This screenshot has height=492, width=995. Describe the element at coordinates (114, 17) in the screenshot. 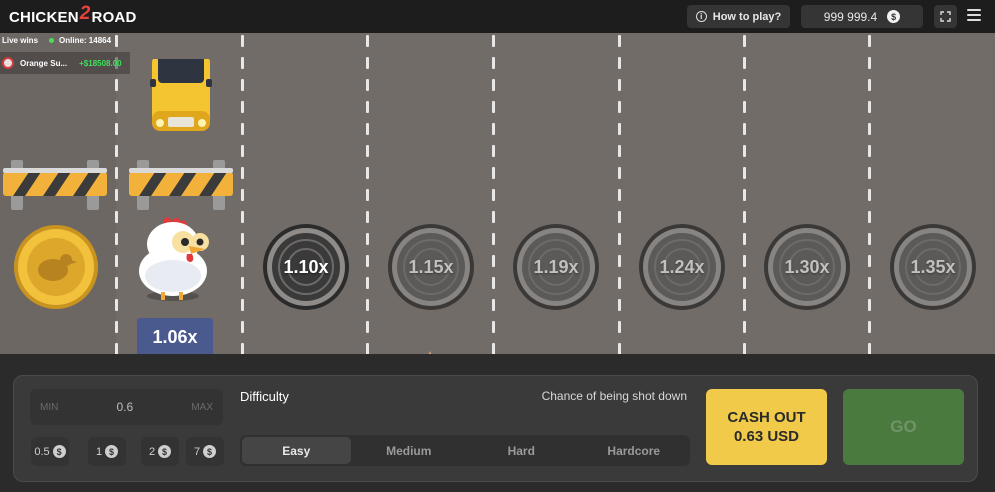

I see `logo-text-right: ROAD` at that location.